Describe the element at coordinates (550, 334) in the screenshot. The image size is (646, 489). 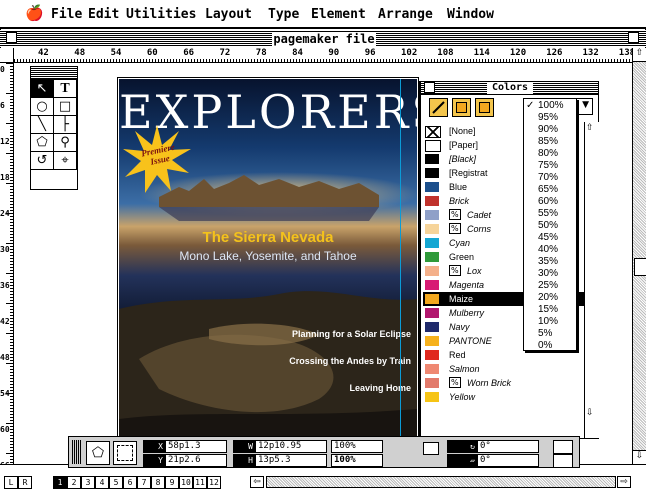
I see `tint-menu-item: 5%` at that location.